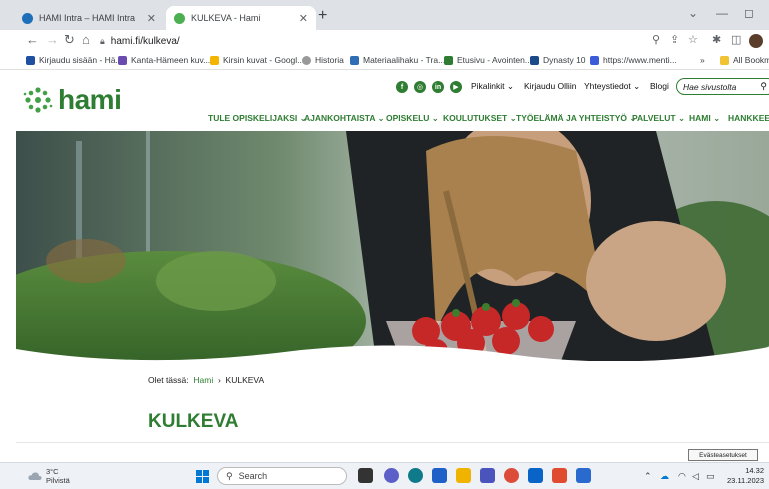 The width and height of the screenshot is (769, 489). What do you see at coordinates (656, 39) in the screenshot?
I see `zoom-icon: ⚲` at bounding box center [656, 39].